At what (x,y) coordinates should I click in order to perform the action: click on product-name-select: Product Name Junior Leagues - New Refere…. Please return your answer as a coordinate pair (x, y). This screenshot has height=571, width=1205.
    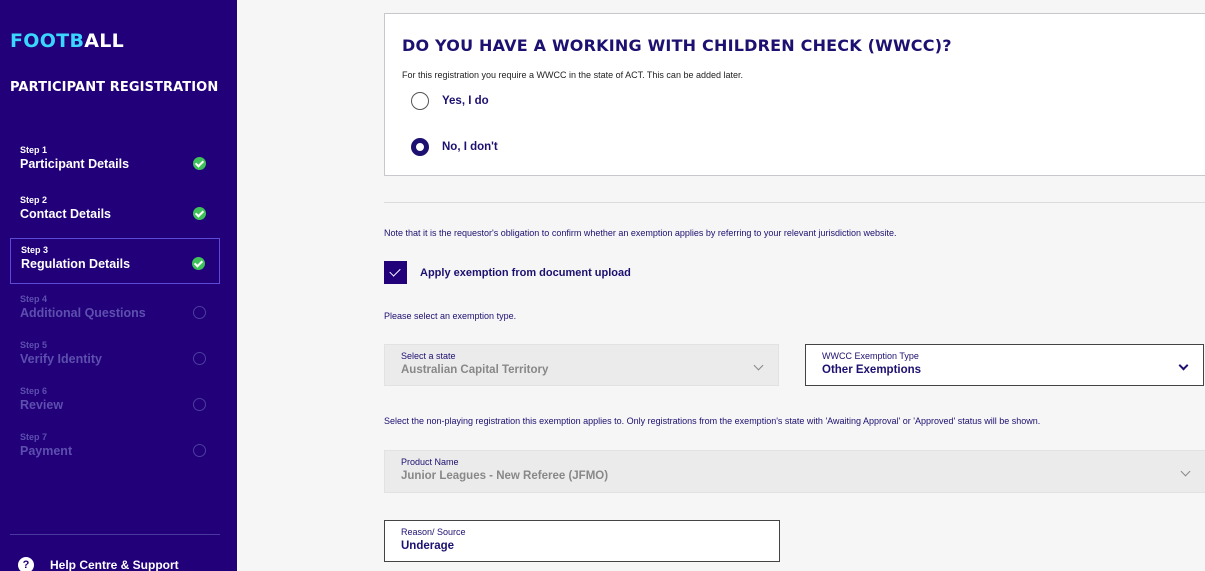
    Looking at the image, I should click on (794, 471).